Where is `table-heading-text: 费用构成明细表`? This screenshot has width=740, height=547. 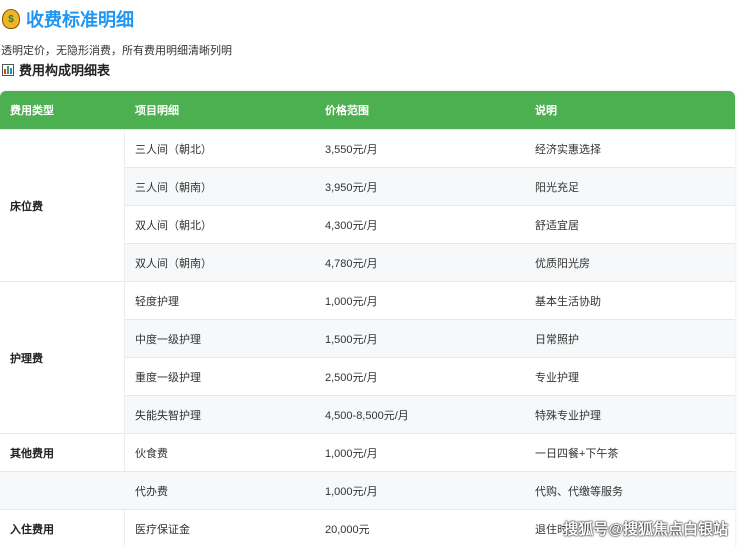
table-heading-text: 费用构成明细表 is located at coordinates (65, 70).